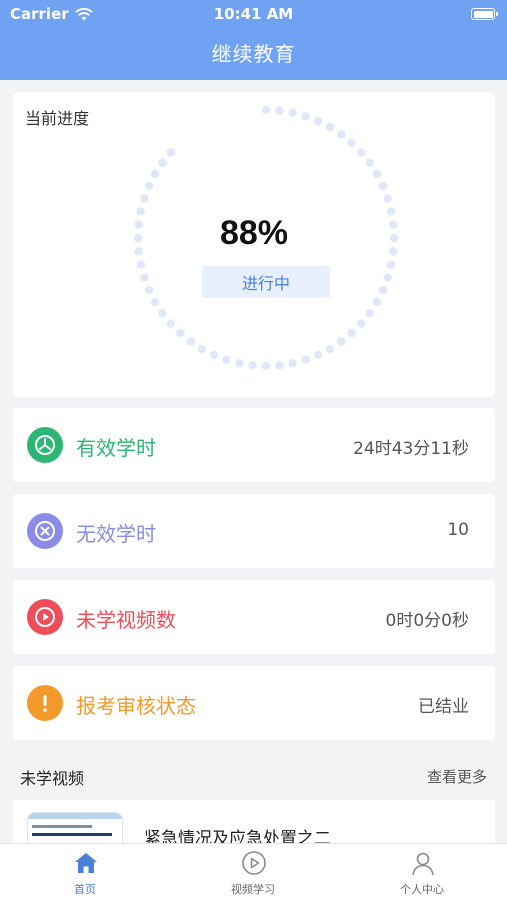 The height and width of the screenshot is (900, 507). Describe the element at coordinates (427, 621) in the screenshot. I see `stat-value: 0时0分0秒` at that location.